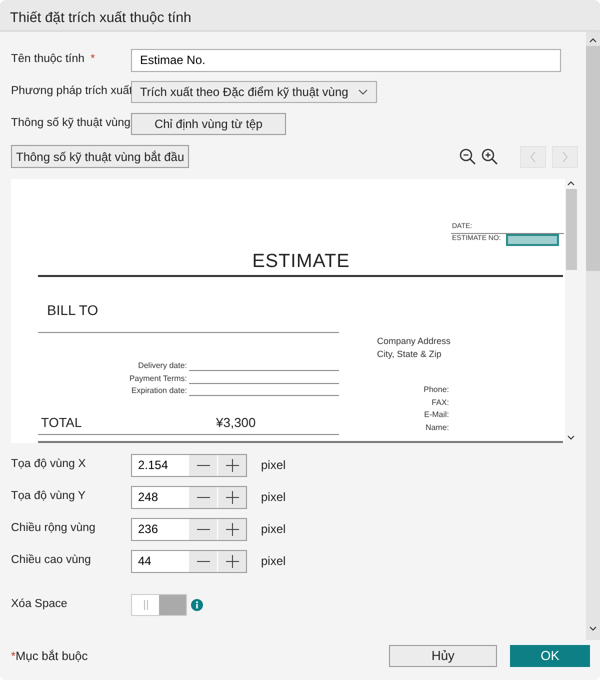 The image size is (600, 680). What do you see at coordinates (550, 656) in the screenshot?
I see `ok-button: OK` at bounding box center [550, 656].